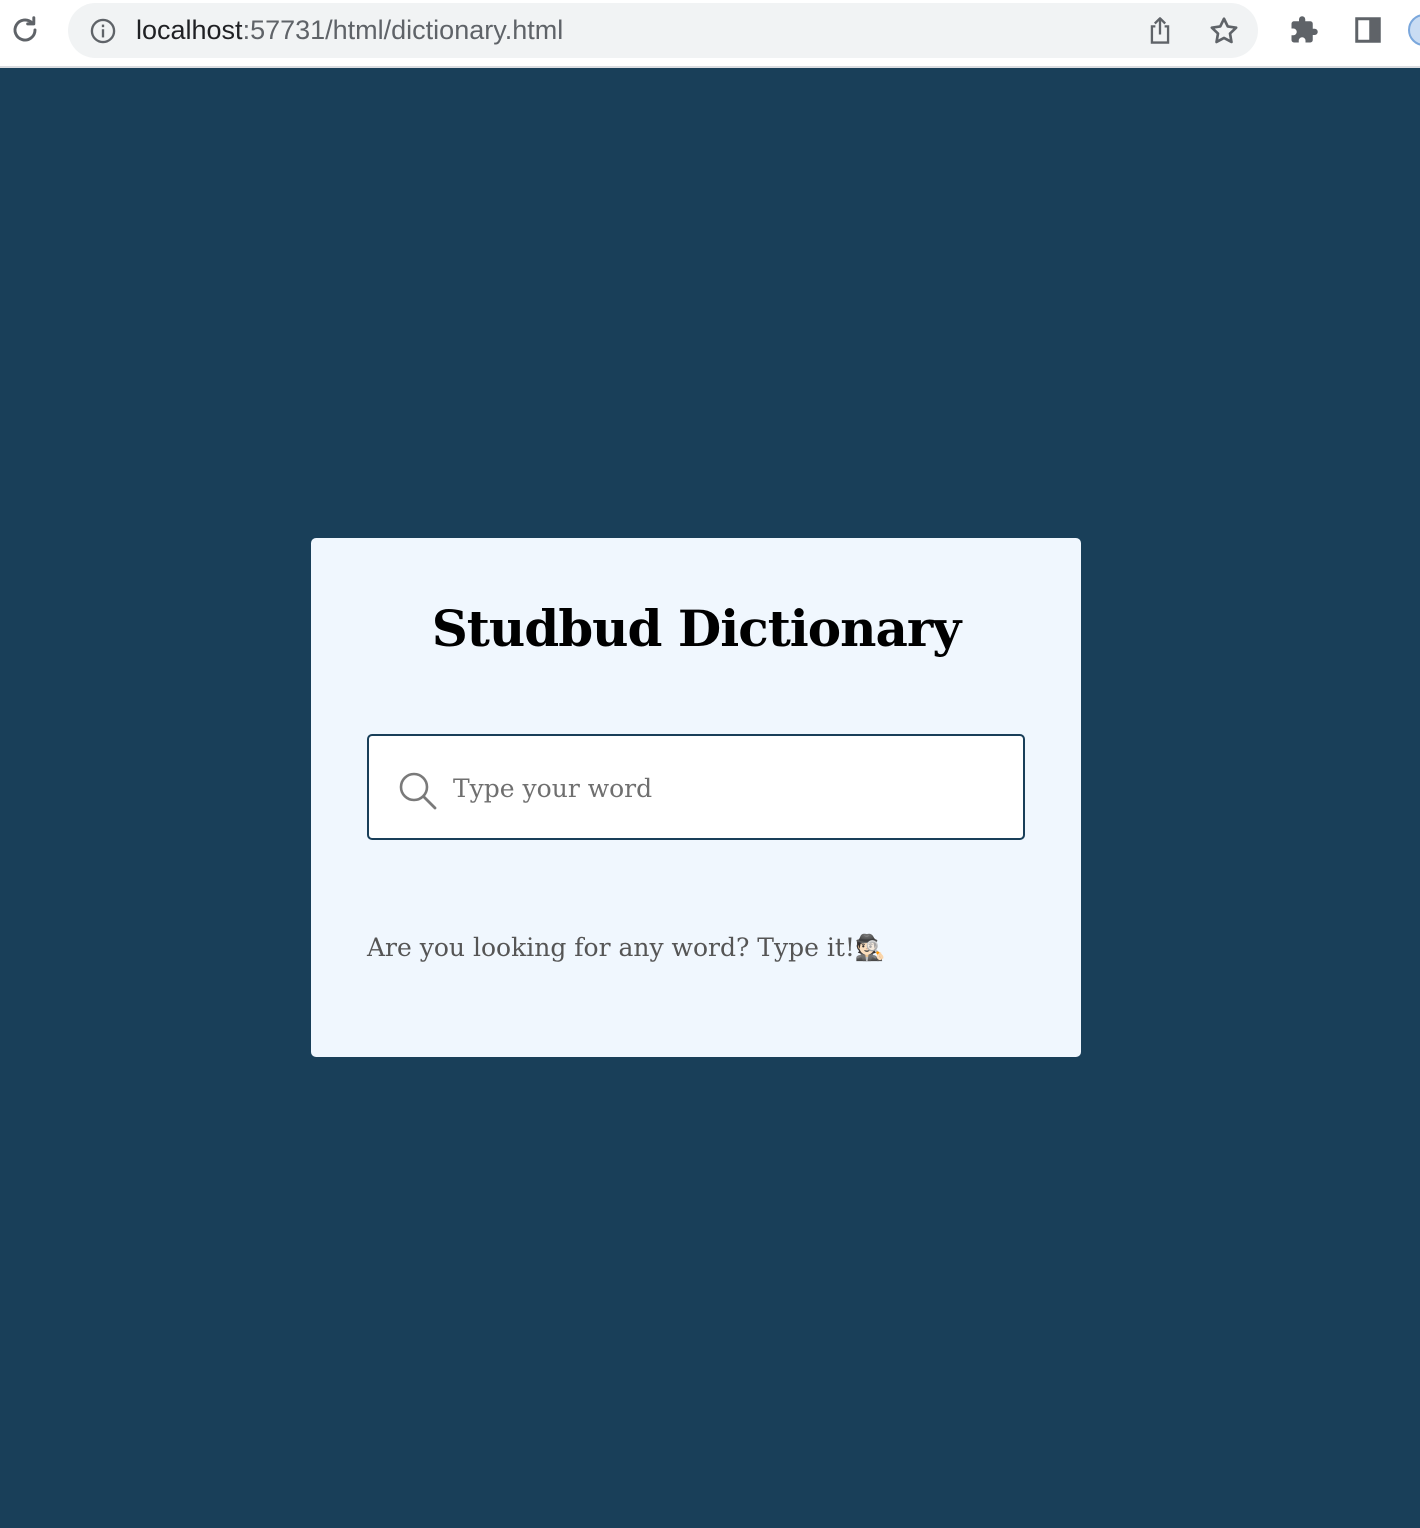  What do you see at coordinates (723, 788) in the screenshot?
I see `search-input` at bounding box center [723, 788].